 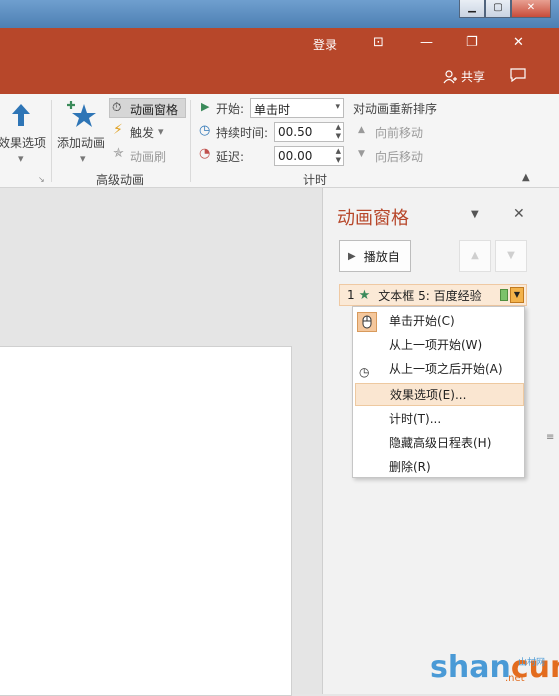 I want to click on green-star-icon: ★, so click(x=364, y=295).